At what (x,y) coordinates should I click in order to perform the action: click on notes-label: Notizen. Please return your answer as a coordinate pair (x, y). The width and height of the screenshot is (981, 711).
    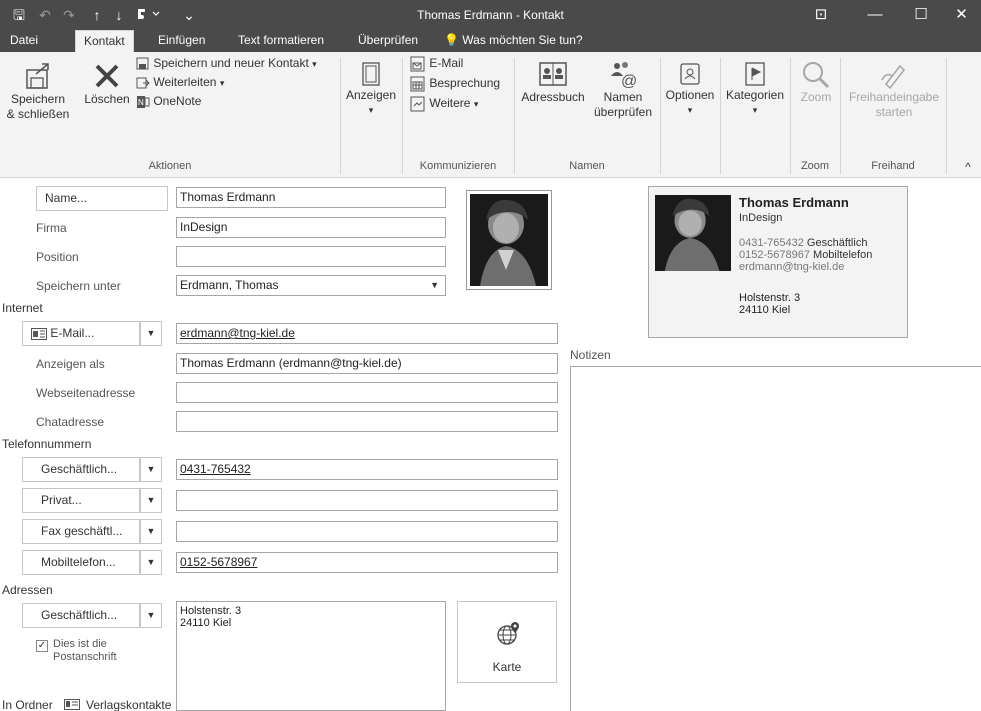
    Looking at the image, I should click on (590, 355).